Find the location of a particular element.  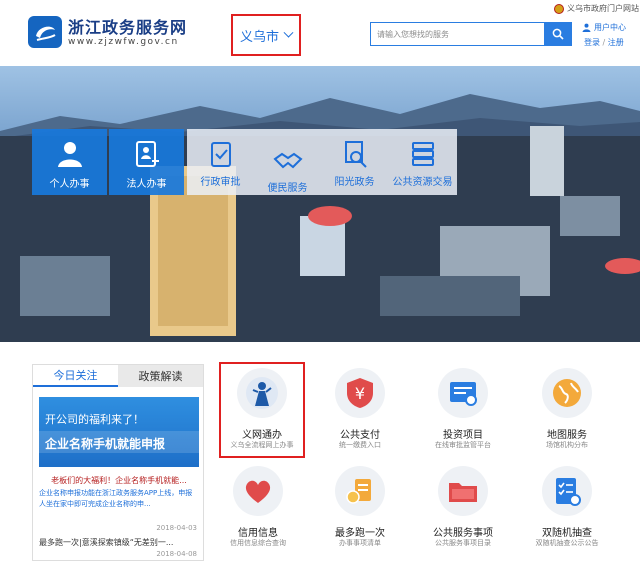

service-map-sub: 场馆机构分布 is located at coordinates (567, 445).